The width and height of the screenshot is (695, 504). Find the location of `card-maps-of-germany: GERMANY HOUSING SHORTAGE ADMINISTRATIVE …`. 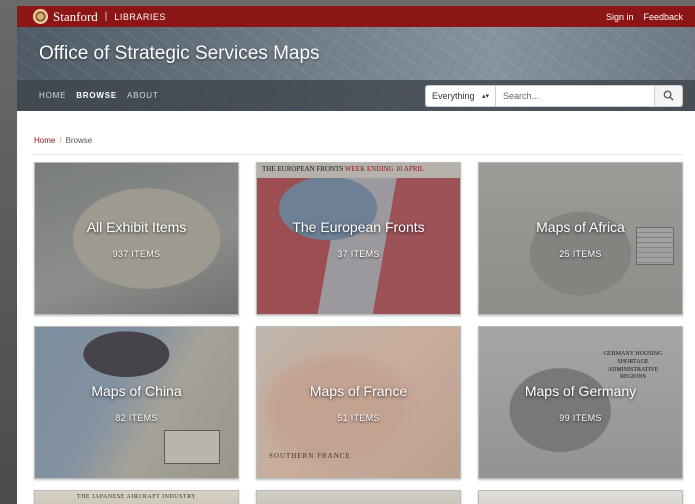

card-maps-of-germany: GERMANY HOUSING SHORTAGE ADMINISTRATIVE … is located at coordinates (580, 402).